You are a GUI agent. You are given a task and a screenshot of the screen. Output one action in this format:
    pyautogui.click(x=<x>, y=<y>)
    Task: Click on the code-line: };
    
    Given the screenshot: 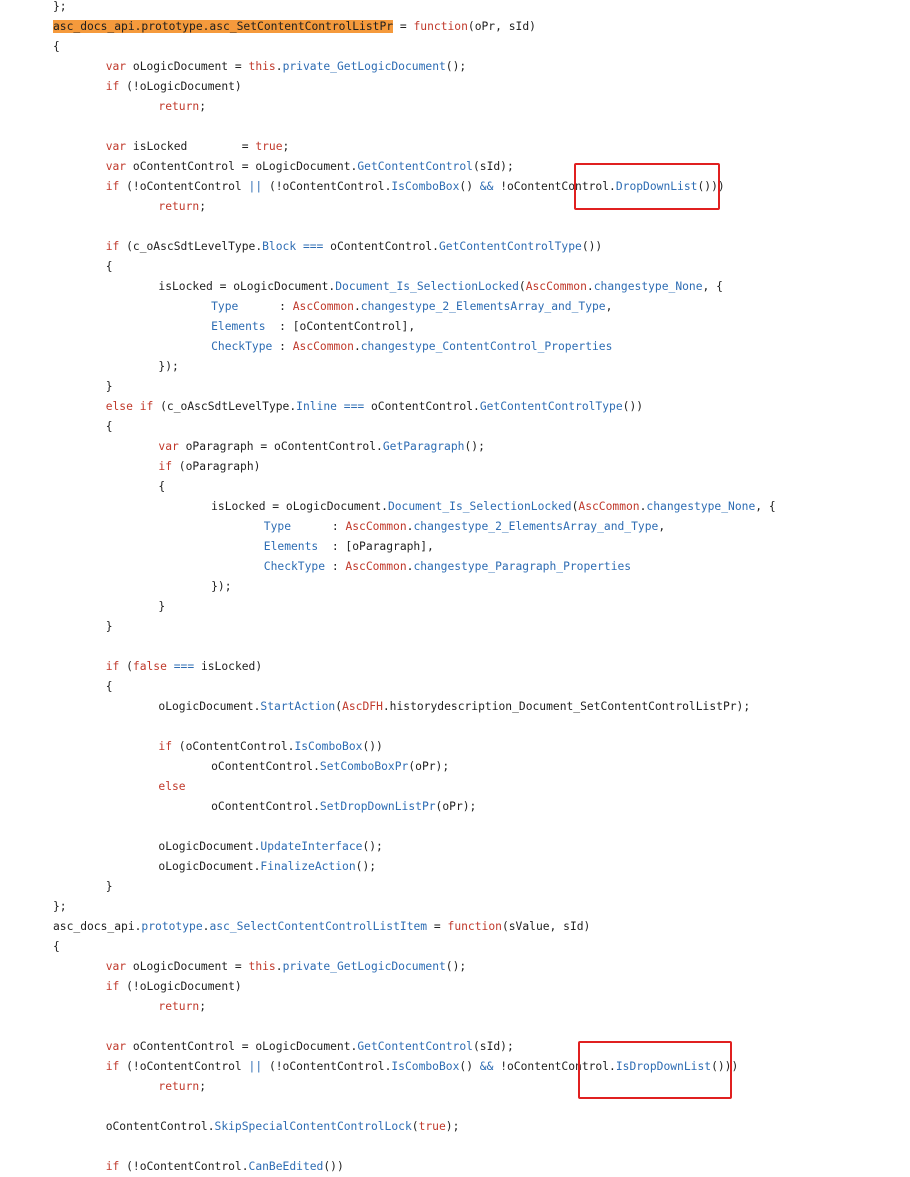 What is the action you would take?
    pyautogui.click(x=60, y=8)
    